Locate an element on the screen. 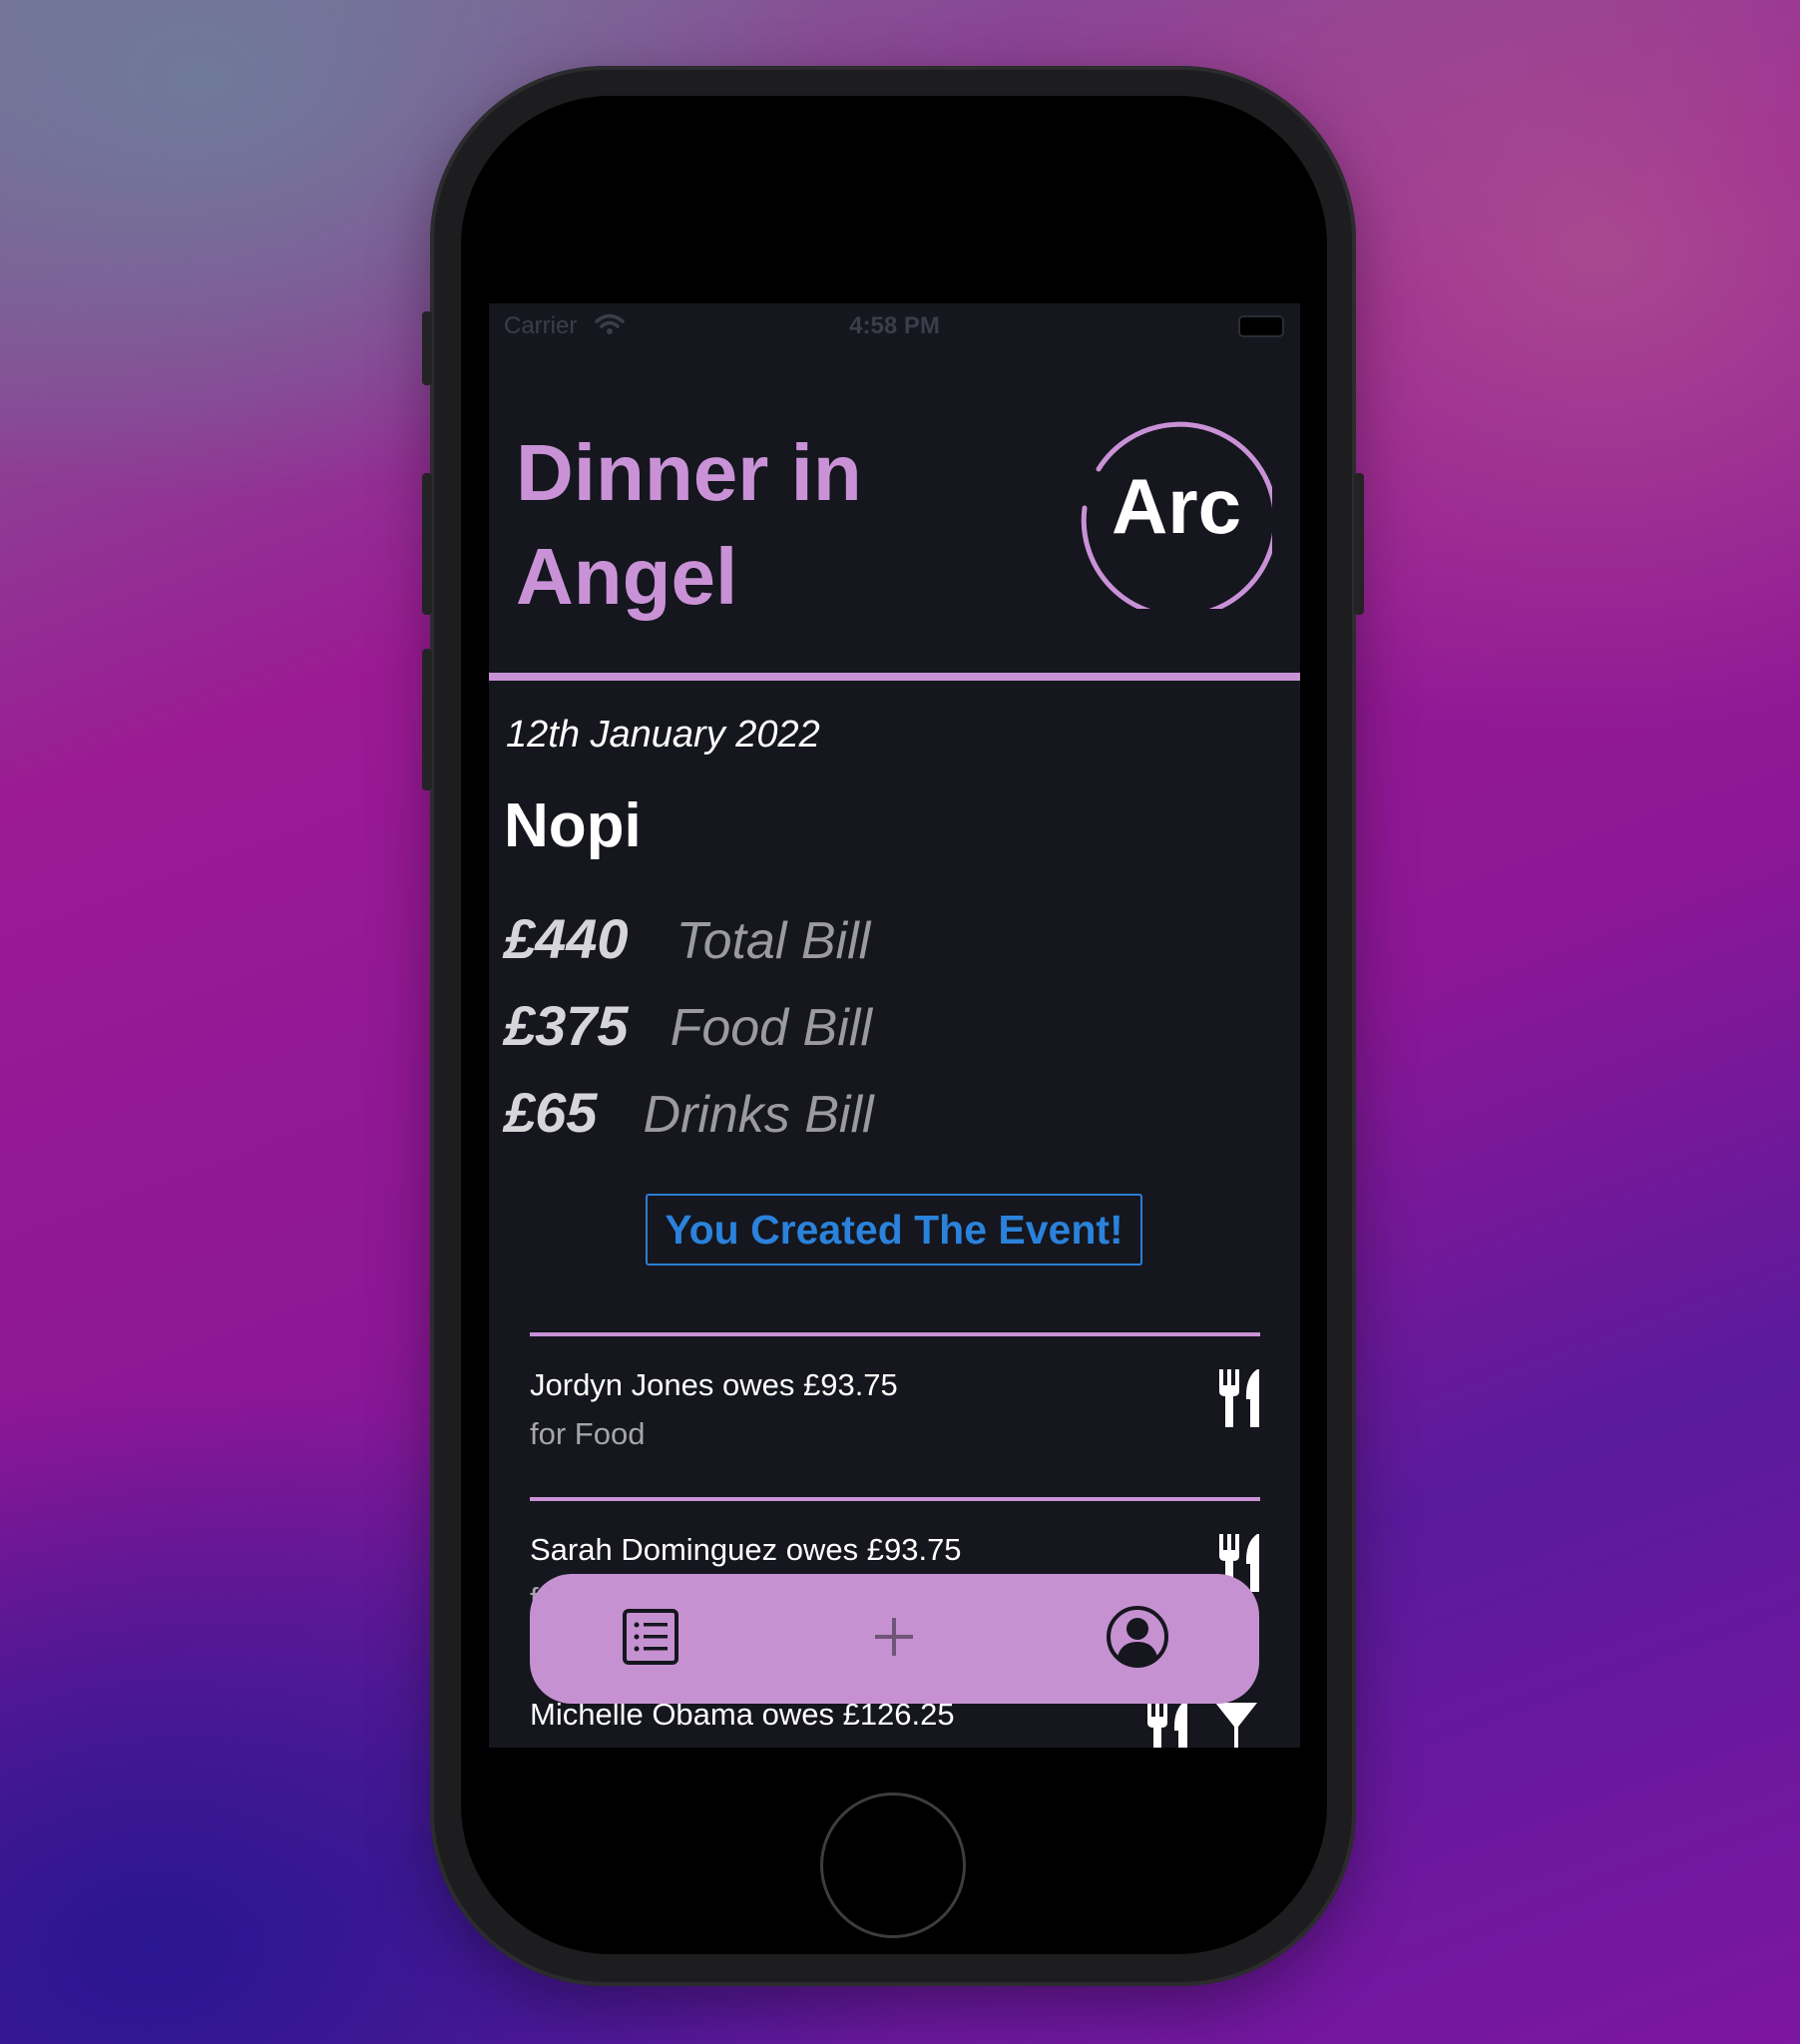  event-title: Dinner in Angel is located at coordinates (689, 524).